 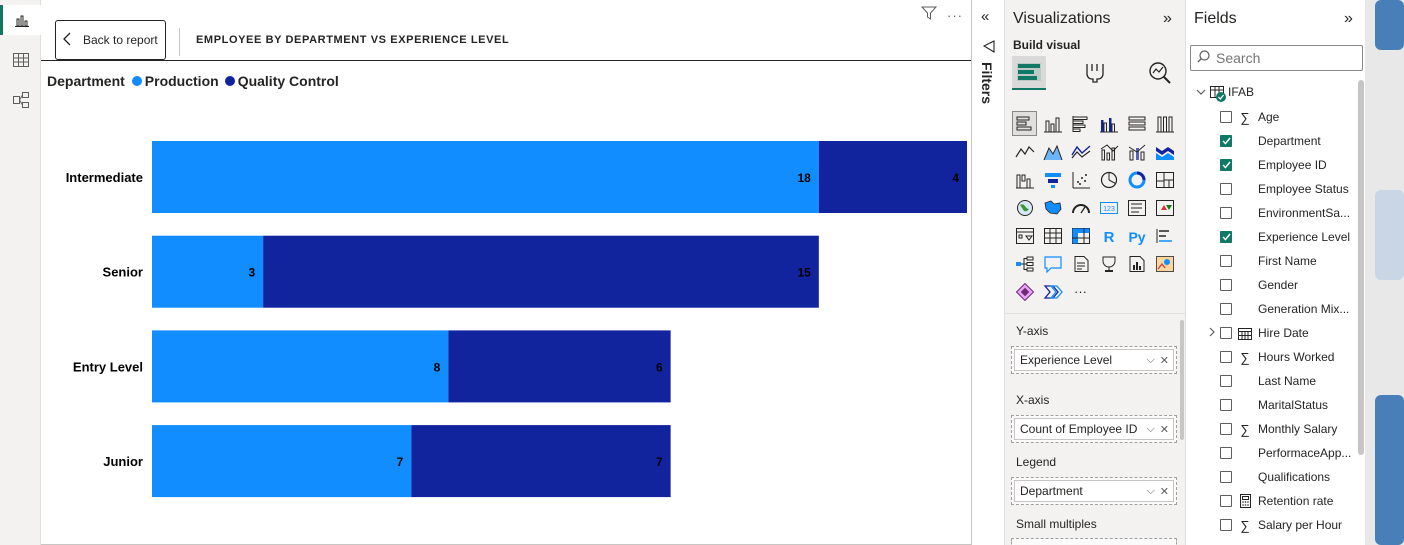 I want to click on clustered-column-chart-icon, so click(x=1108, y=123).